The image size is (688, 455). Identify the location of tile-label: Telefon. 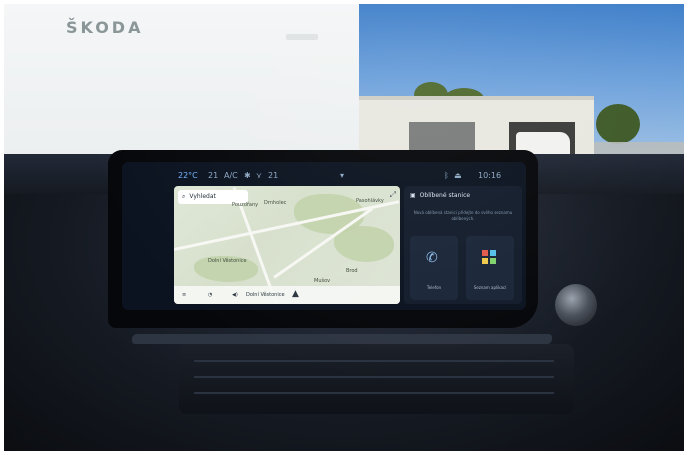
(434, 287).